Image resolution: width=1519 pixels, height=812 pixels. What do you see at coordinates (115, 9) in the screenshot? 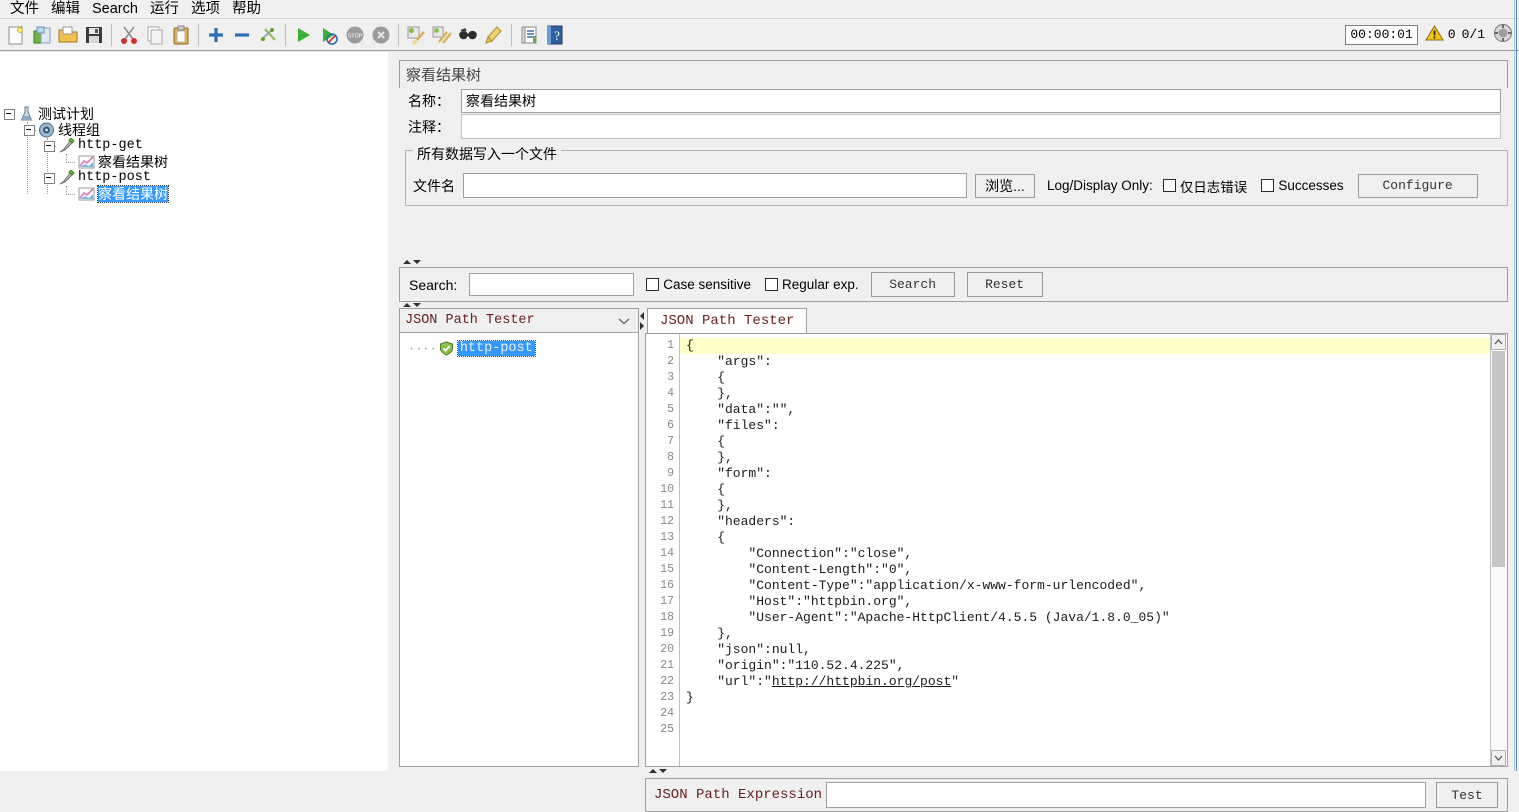
I see `menu-search: Search` at bounding box center [115, 9].